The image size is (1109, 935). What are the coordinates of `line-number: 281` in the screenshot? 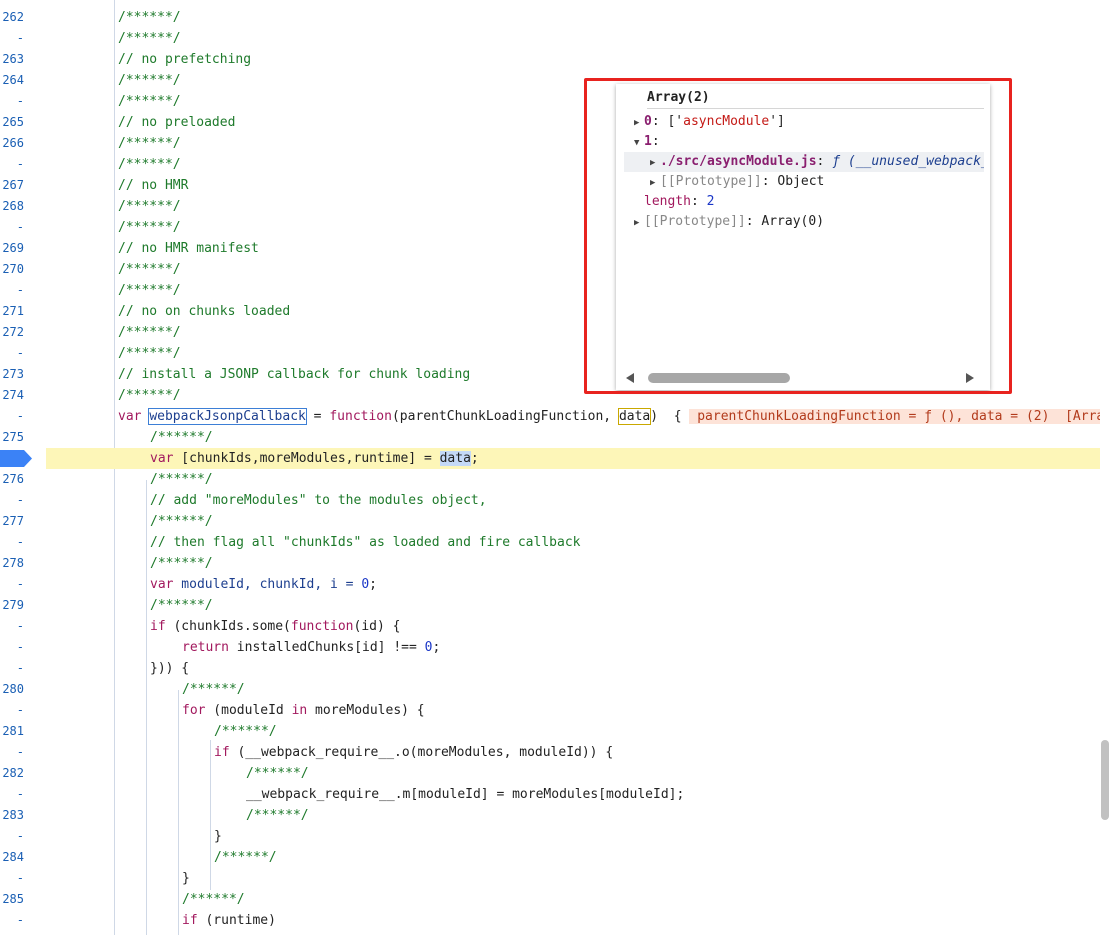 It's located at (12, 731).